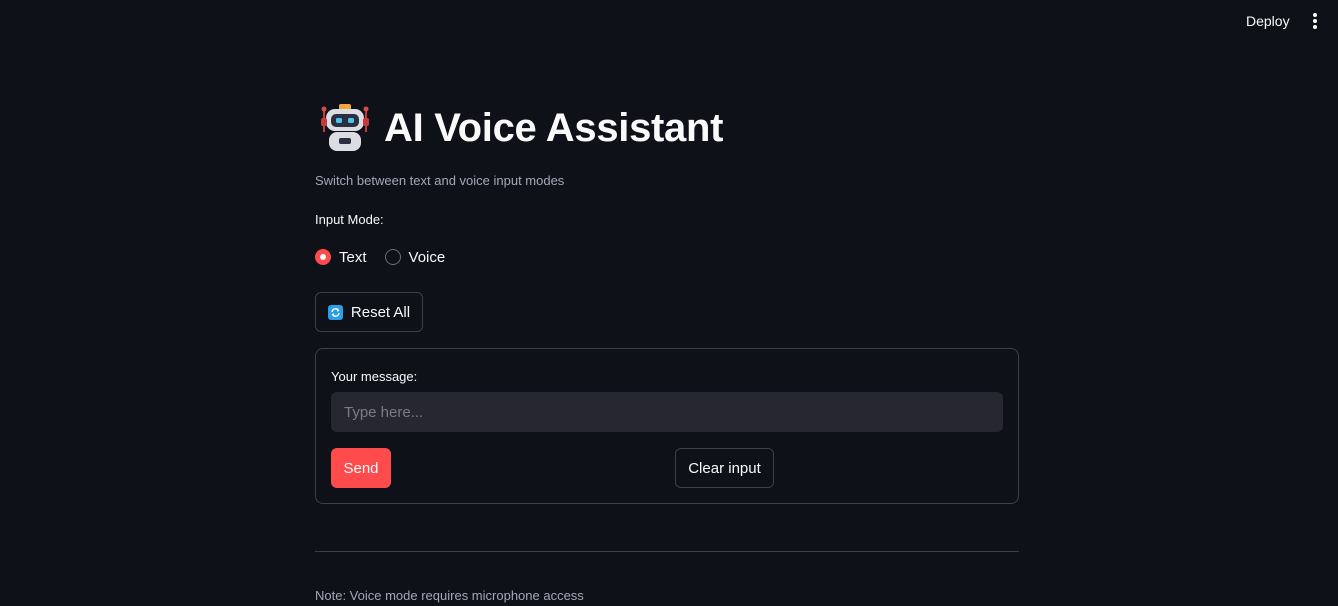  What do you see at coordinates (323, 257) in the screenshot?
I see `radio-selected-indicator` at bounding box center [323, 257].